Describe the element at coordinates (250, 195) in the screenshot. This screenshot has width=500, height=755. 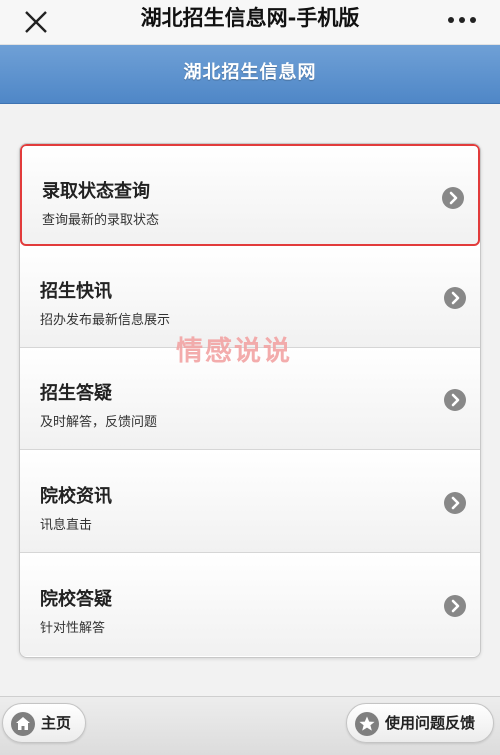
I see `menu-item-admission-status: 录取状态查询 查询最新的录取状态` at that location.